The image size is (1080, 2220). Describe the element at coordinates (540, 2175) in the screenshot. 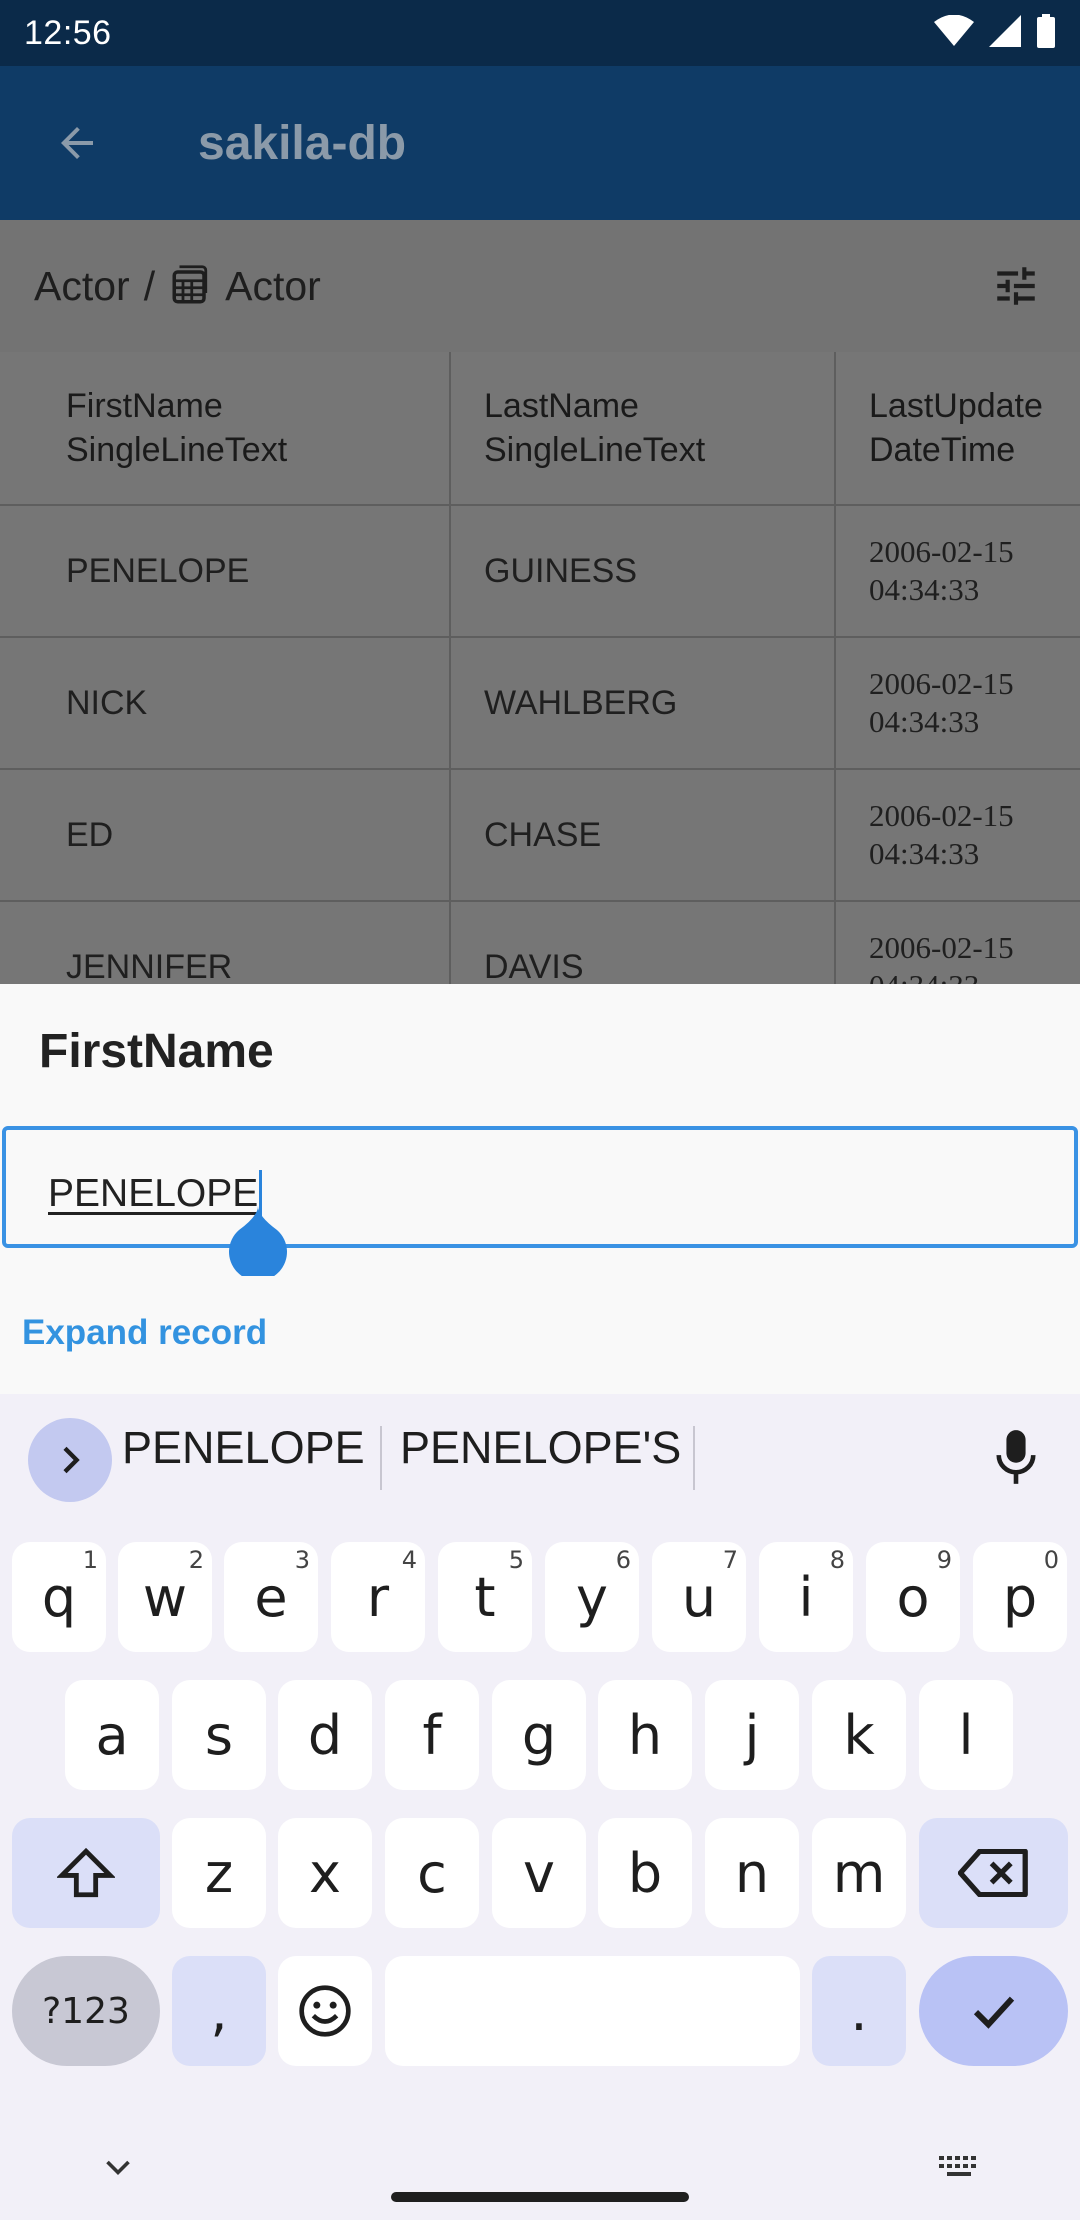

I see `navigation-bar` at that location.